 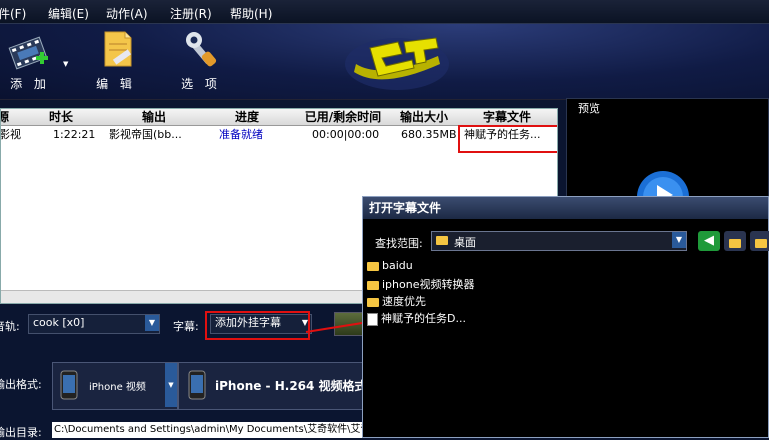 What do you see at coordinates (94, 324) in the screenshot?
I see `audio-track-select: cook [x0] ▼` at bounding box center [94, 324].